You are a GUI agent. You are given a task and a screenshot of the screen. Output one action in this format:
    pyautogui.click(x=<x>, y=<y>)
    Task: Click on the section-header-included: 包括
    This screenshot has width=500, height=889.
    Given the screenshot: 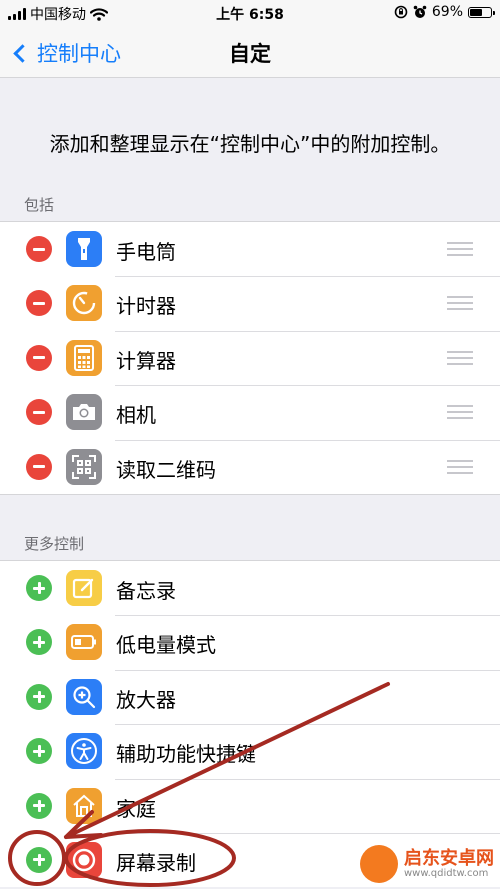 What is the action you would take?
    pyautogui.click(x=39, y=205)
    